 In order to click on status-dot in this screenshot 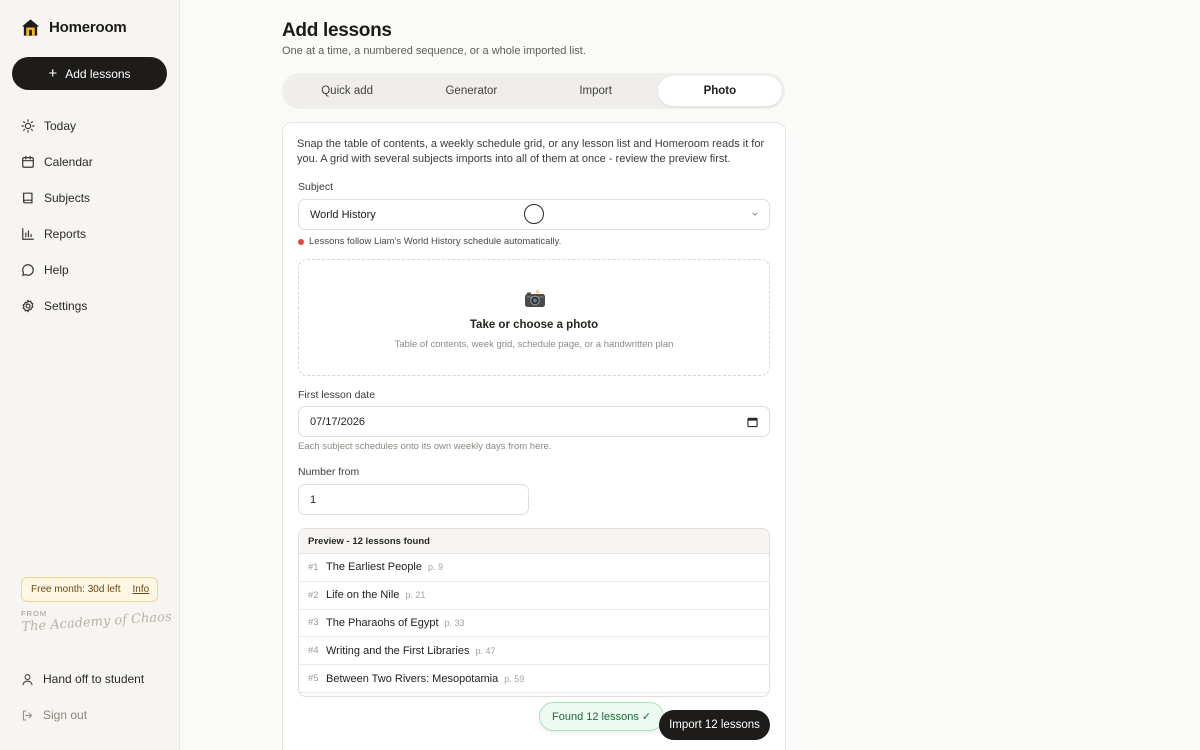, I will do `click(301, 241)`.